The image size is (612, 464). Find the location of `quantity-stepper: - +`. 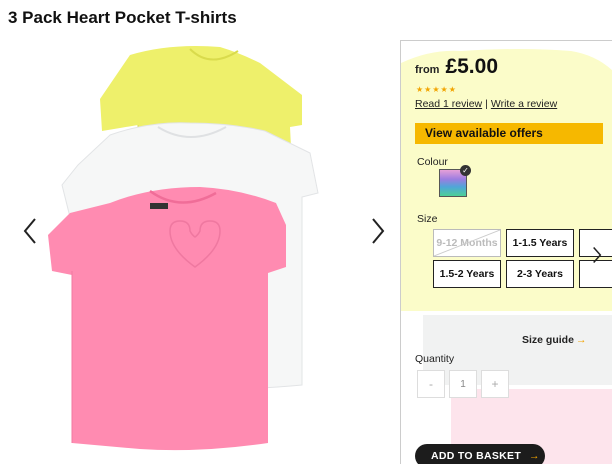

quantity-stepper: - + is located at coordinates (463, 384).